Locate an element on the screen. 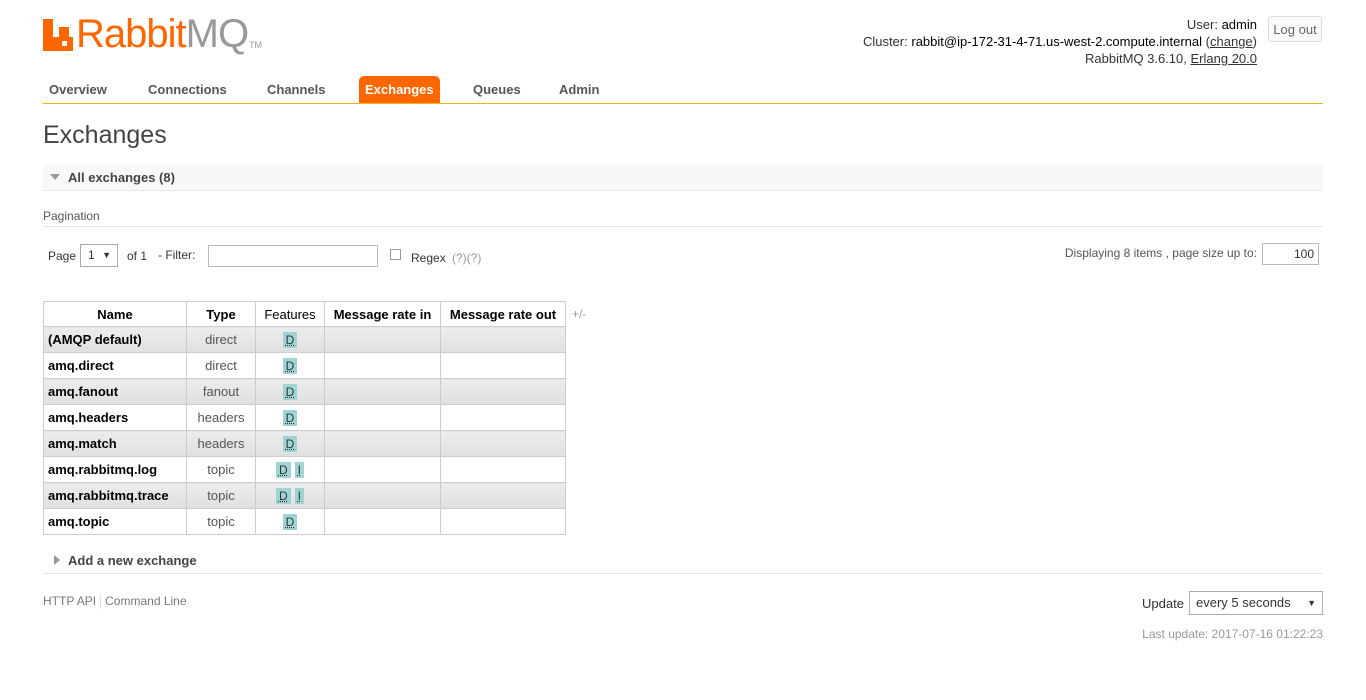  dropdown-arrow-icon: ▼ is located at coordinates (1311, 603).